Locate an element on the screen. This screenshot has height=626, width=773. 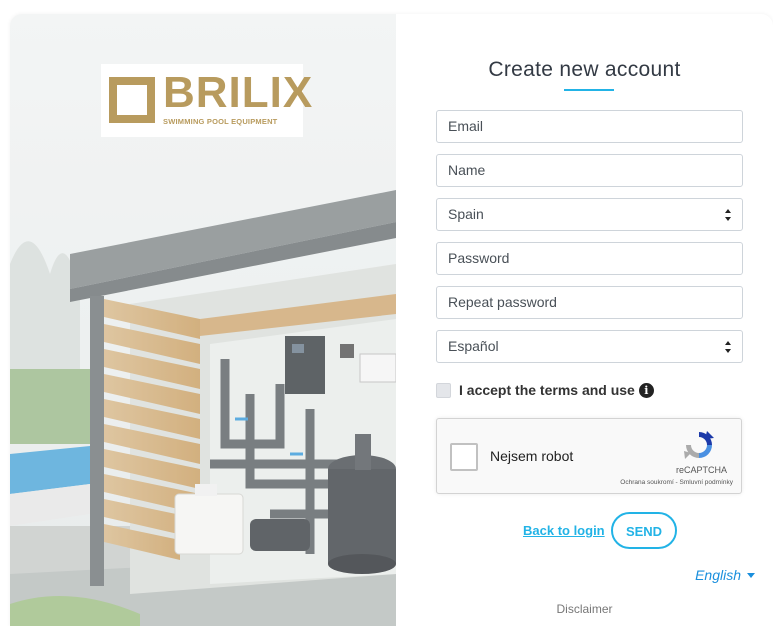
brand-logo: BRILIX SWIMMING POOL EQUIPMENT is located at coordinates (206, 100).